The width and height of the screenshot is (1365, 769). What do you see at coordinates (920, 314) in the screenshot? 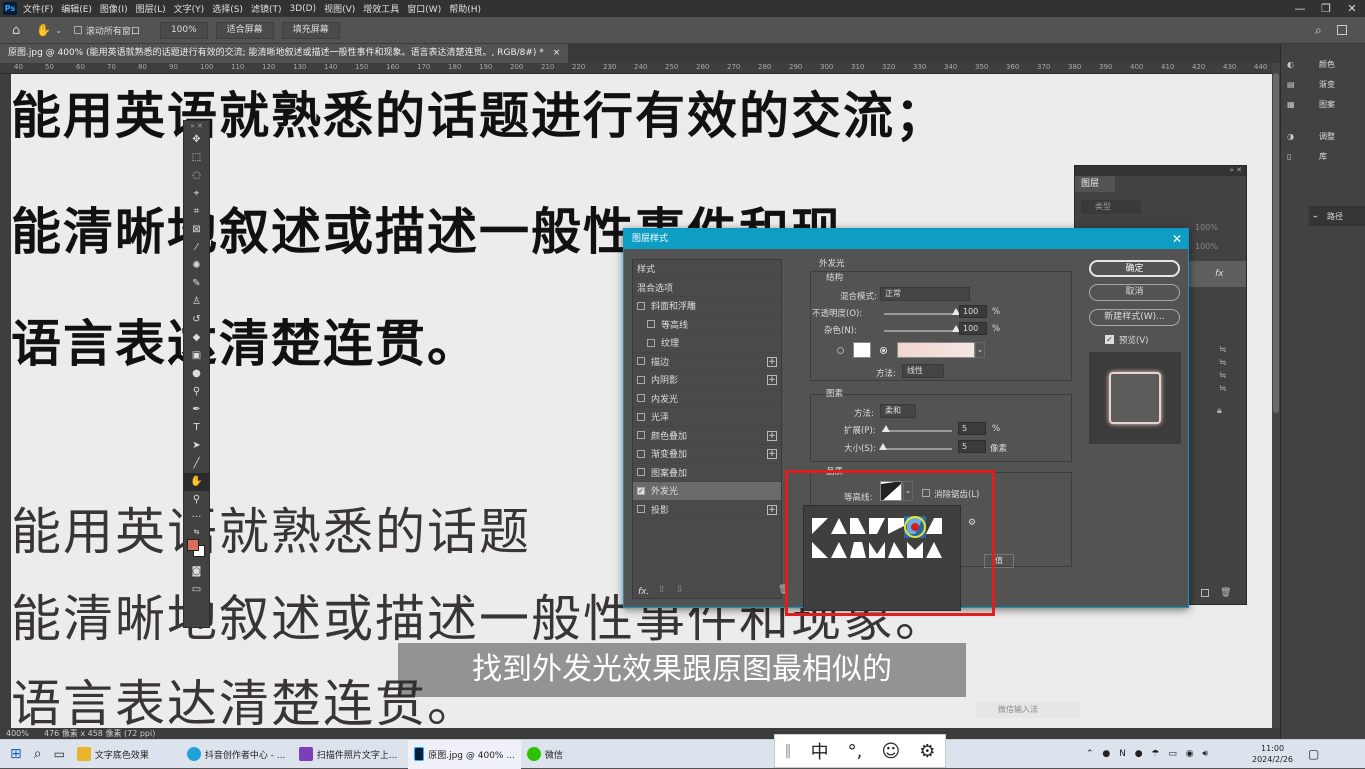
I see `opacity-slider` at bounding box center [920, 314].